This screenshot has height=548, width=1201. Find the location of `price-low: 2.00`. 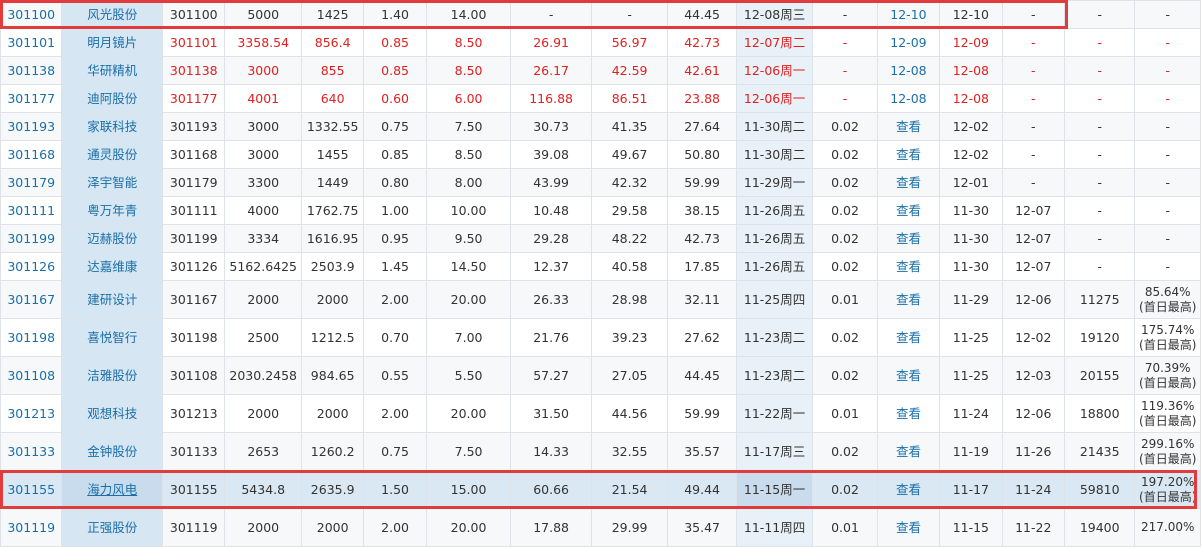

price-low: 2.00 is located at coordinates (395, 413).